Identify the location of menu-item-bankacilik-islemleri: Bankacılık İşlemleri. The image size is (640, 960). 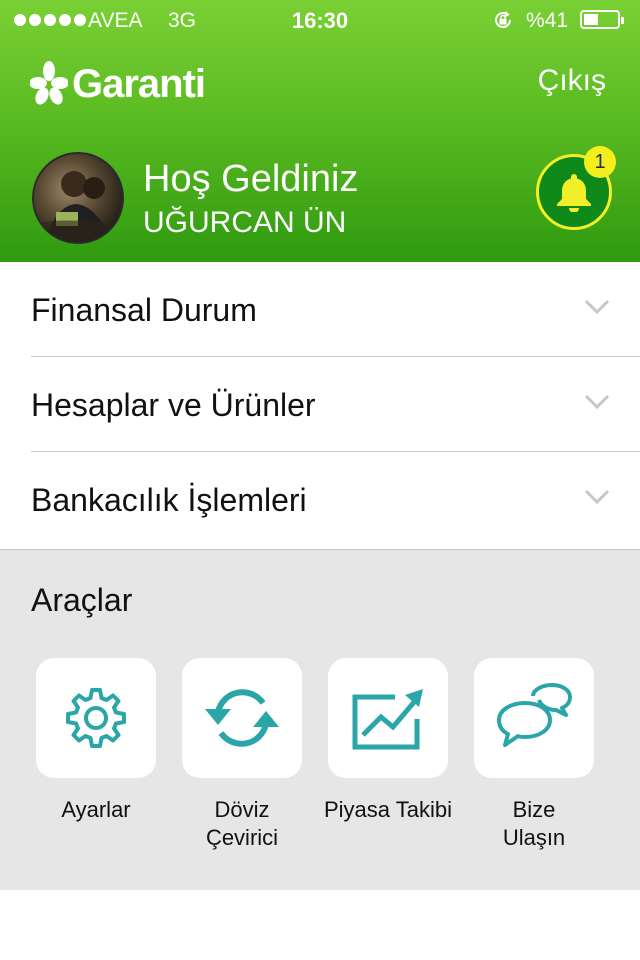
(320, 499).